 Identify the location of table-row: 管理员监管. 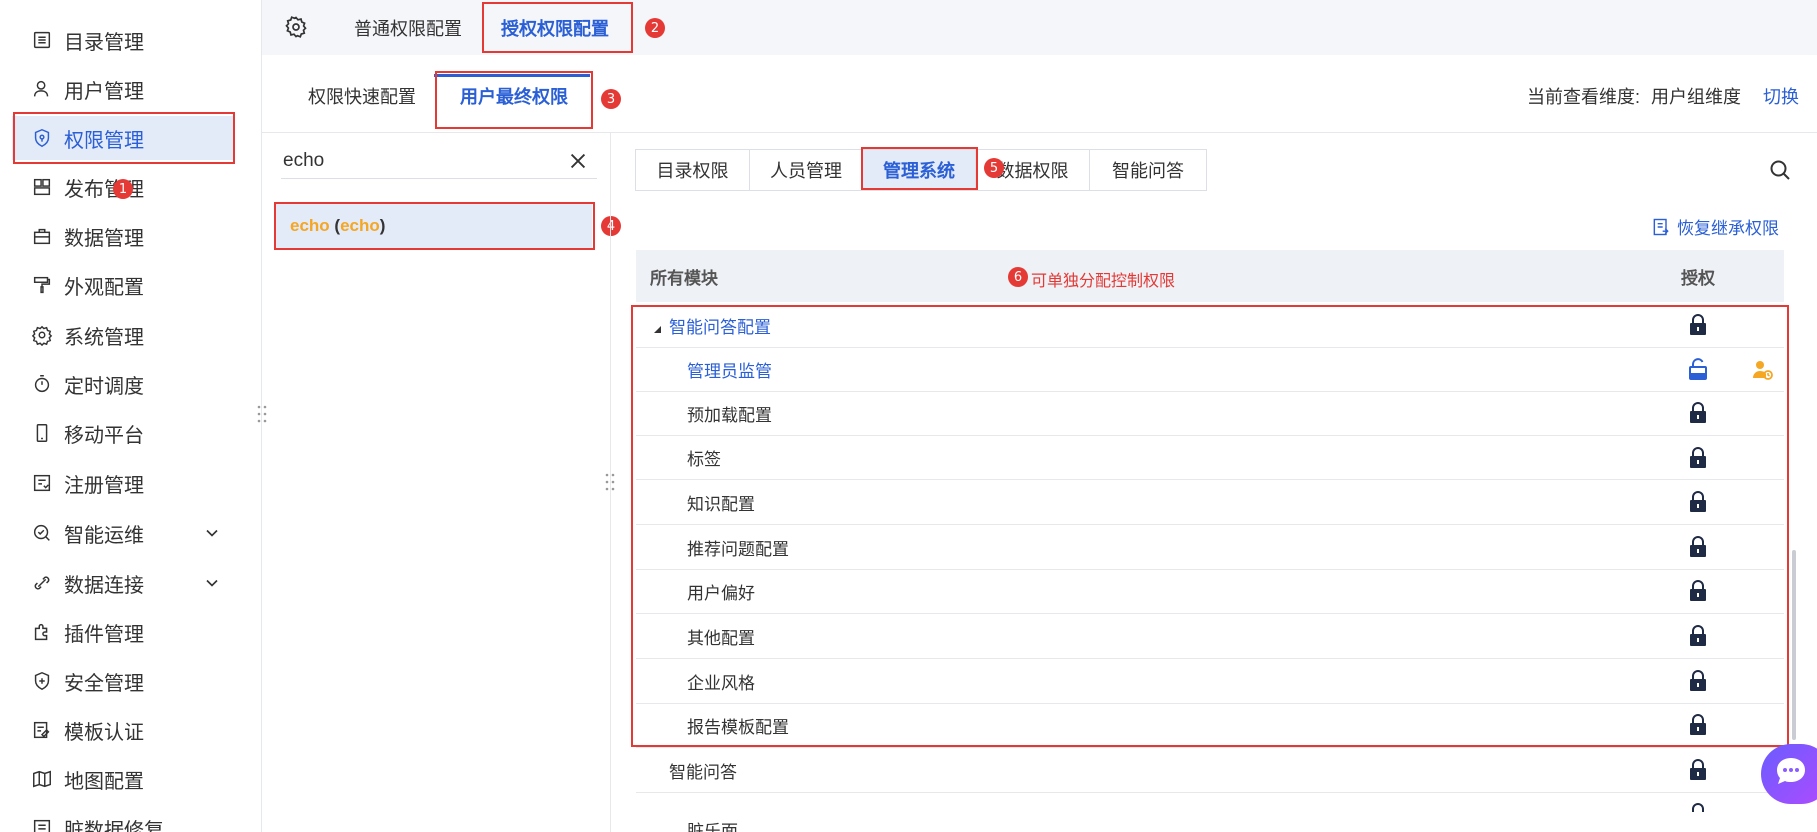
(1210, 370).